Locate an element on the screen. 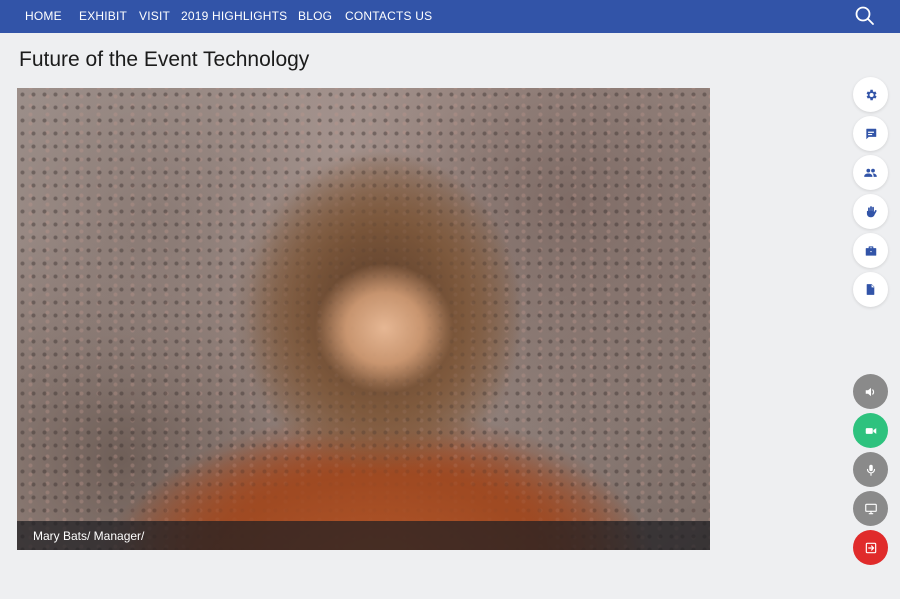 This screenshot has height=599, width=900. nav-item-2019-highlights: 2019 HIGHLIGHTS is located at coordinates (234, 16).